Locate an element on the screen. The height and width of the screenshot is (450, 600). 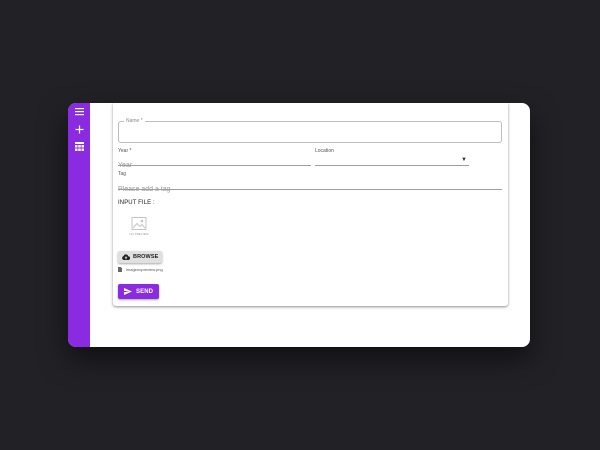
name-field: Name * is located at coordinates (310, 130).